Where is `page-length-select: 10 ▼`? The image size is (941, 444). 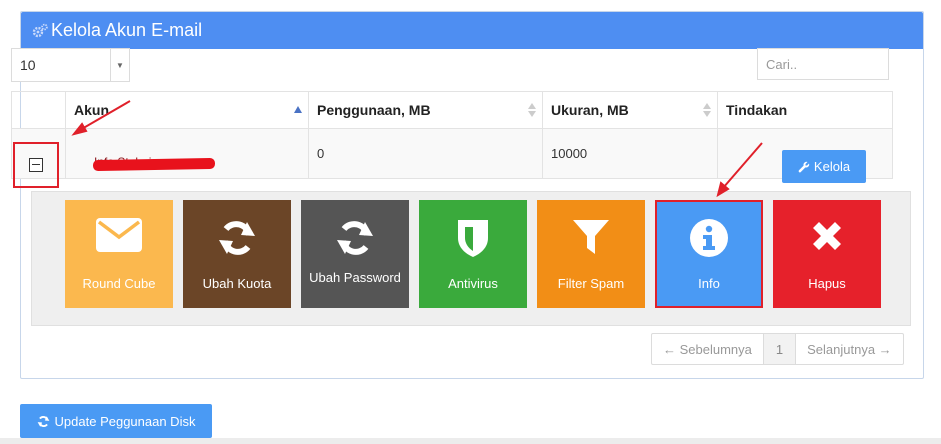
page-length-select: 10 ▼ is located at coordinates (70, 65).